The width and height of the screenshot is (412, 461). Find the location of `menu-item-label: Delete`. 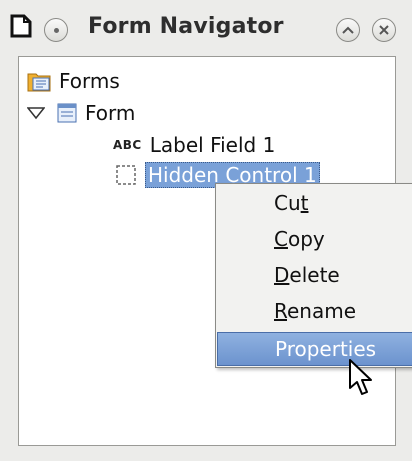

menu-item-label: Delete is located at coordinates (307, 275).